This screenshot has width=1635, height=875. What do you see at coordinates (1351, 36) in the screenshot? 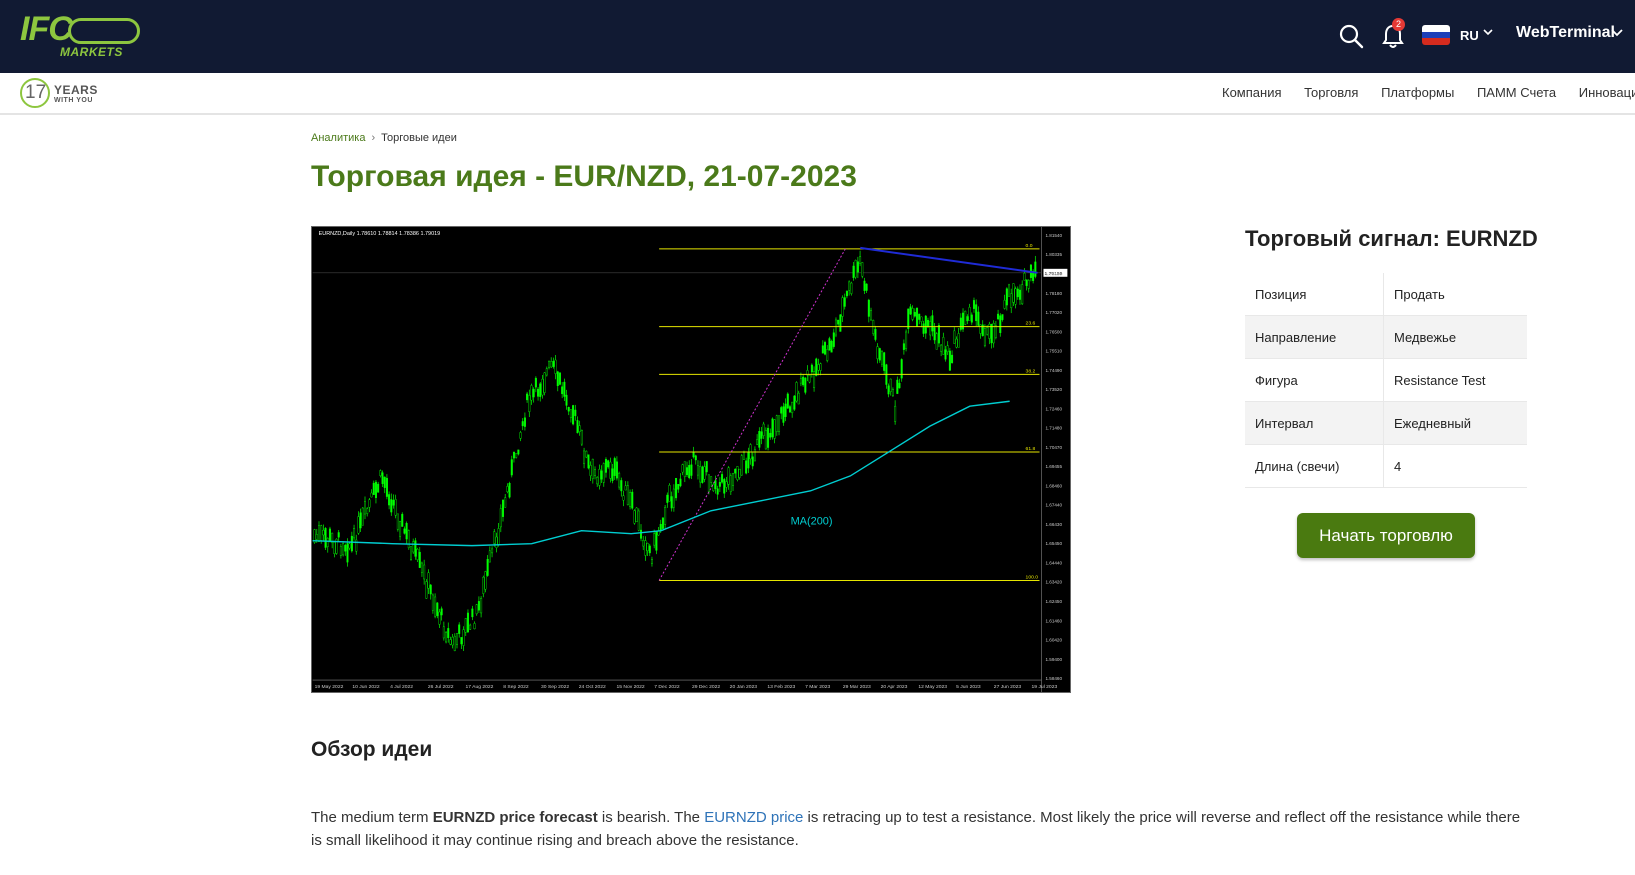
I see `search-icon` at bounding box center [1351, 36].